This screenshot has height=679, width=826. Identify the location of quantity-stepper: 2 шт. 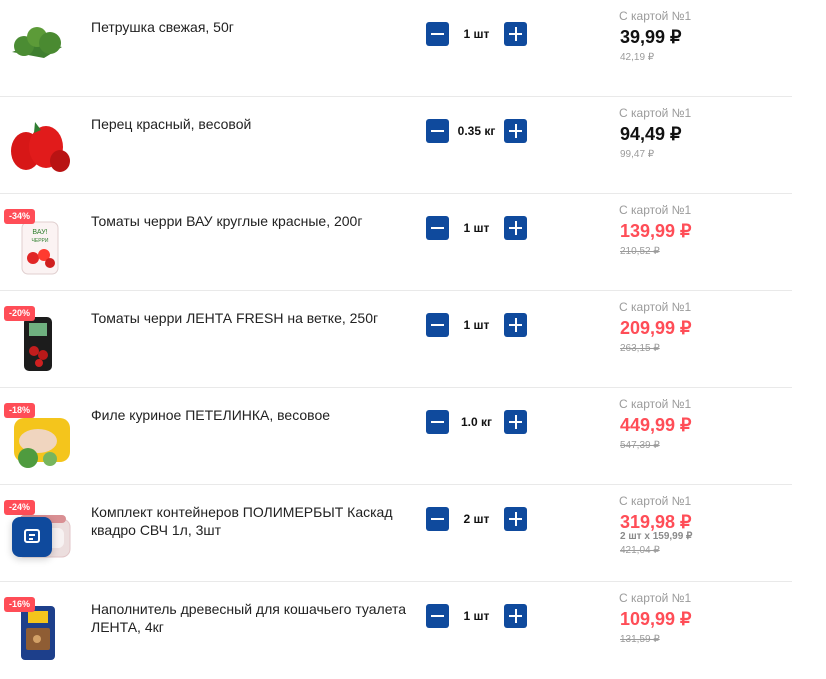
(476, 519).